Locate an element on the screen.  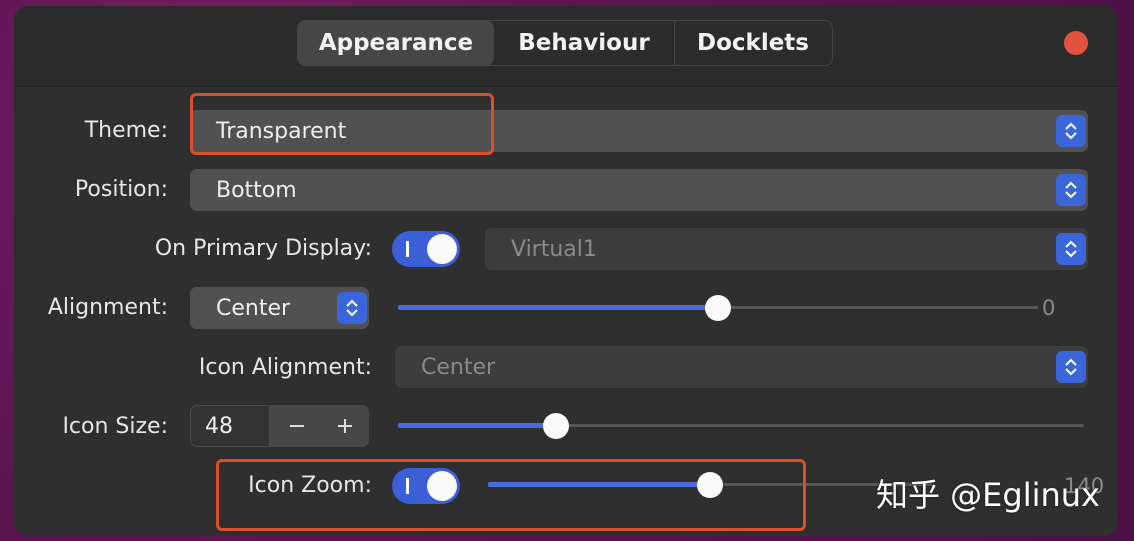
header-bar: Appearance Behaviour Docklets is located at coordinates (566, 46).